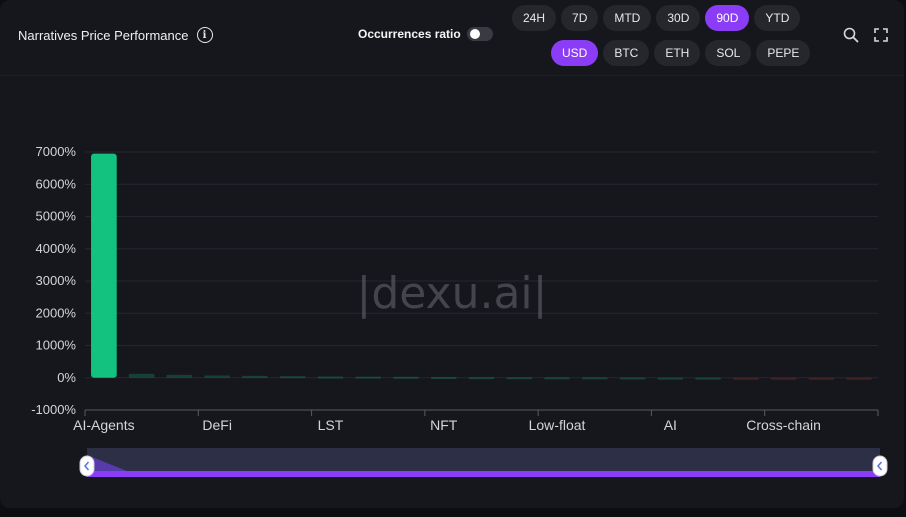  What do you see at coordinates (56, 151) in the screenshot?
I see `y-tick-label: 7000%` at bounding box center [56, 151].